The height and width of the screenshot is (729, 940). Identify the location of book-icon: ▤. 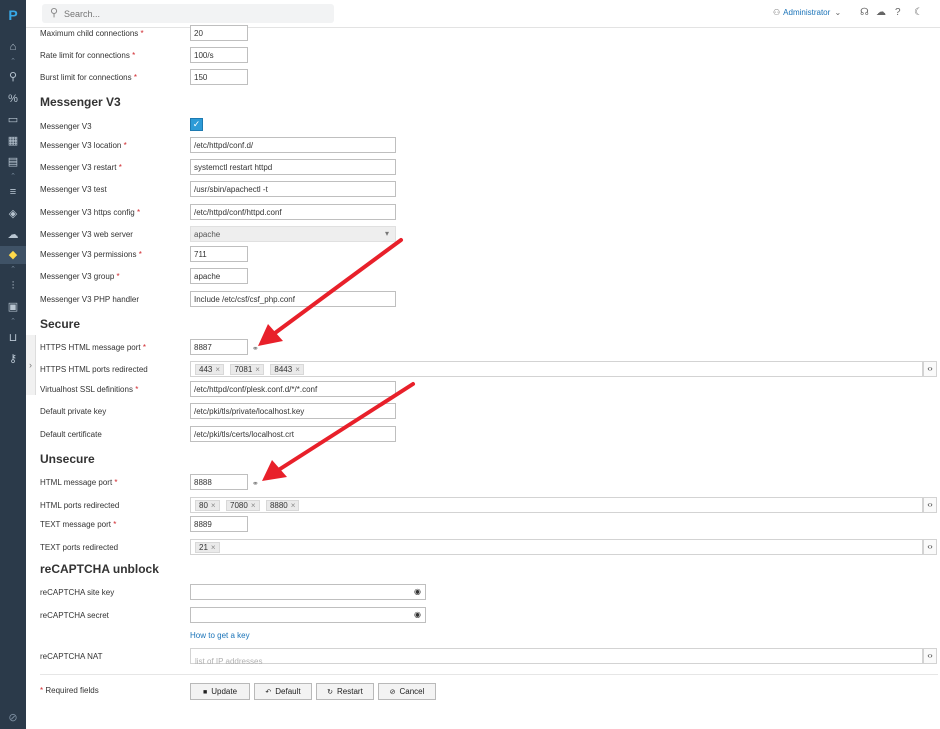
(13, 162).